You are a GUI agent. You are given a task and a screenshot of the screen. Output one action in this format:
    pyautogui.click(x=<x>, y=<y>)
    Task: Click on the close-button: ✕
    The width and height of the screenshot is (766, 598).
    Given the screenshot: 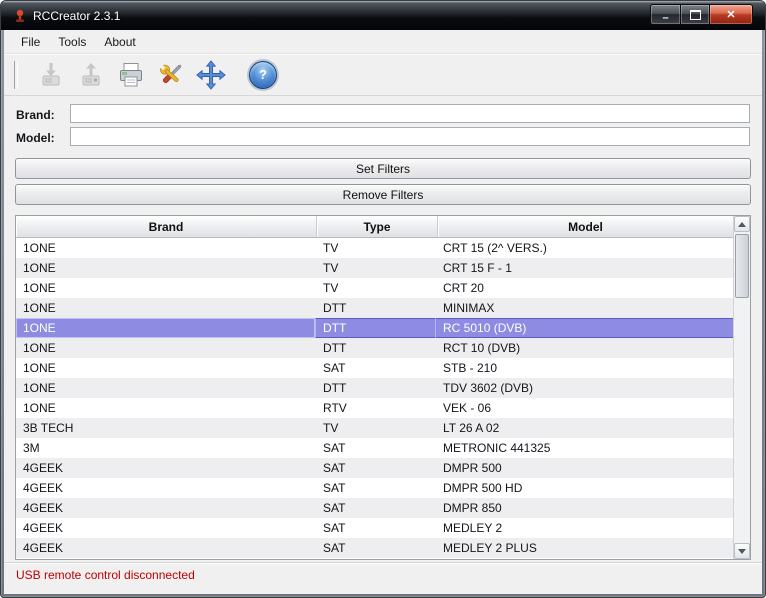 What is the action you would take?
    pyautogui.click(x=731, y=14)
    